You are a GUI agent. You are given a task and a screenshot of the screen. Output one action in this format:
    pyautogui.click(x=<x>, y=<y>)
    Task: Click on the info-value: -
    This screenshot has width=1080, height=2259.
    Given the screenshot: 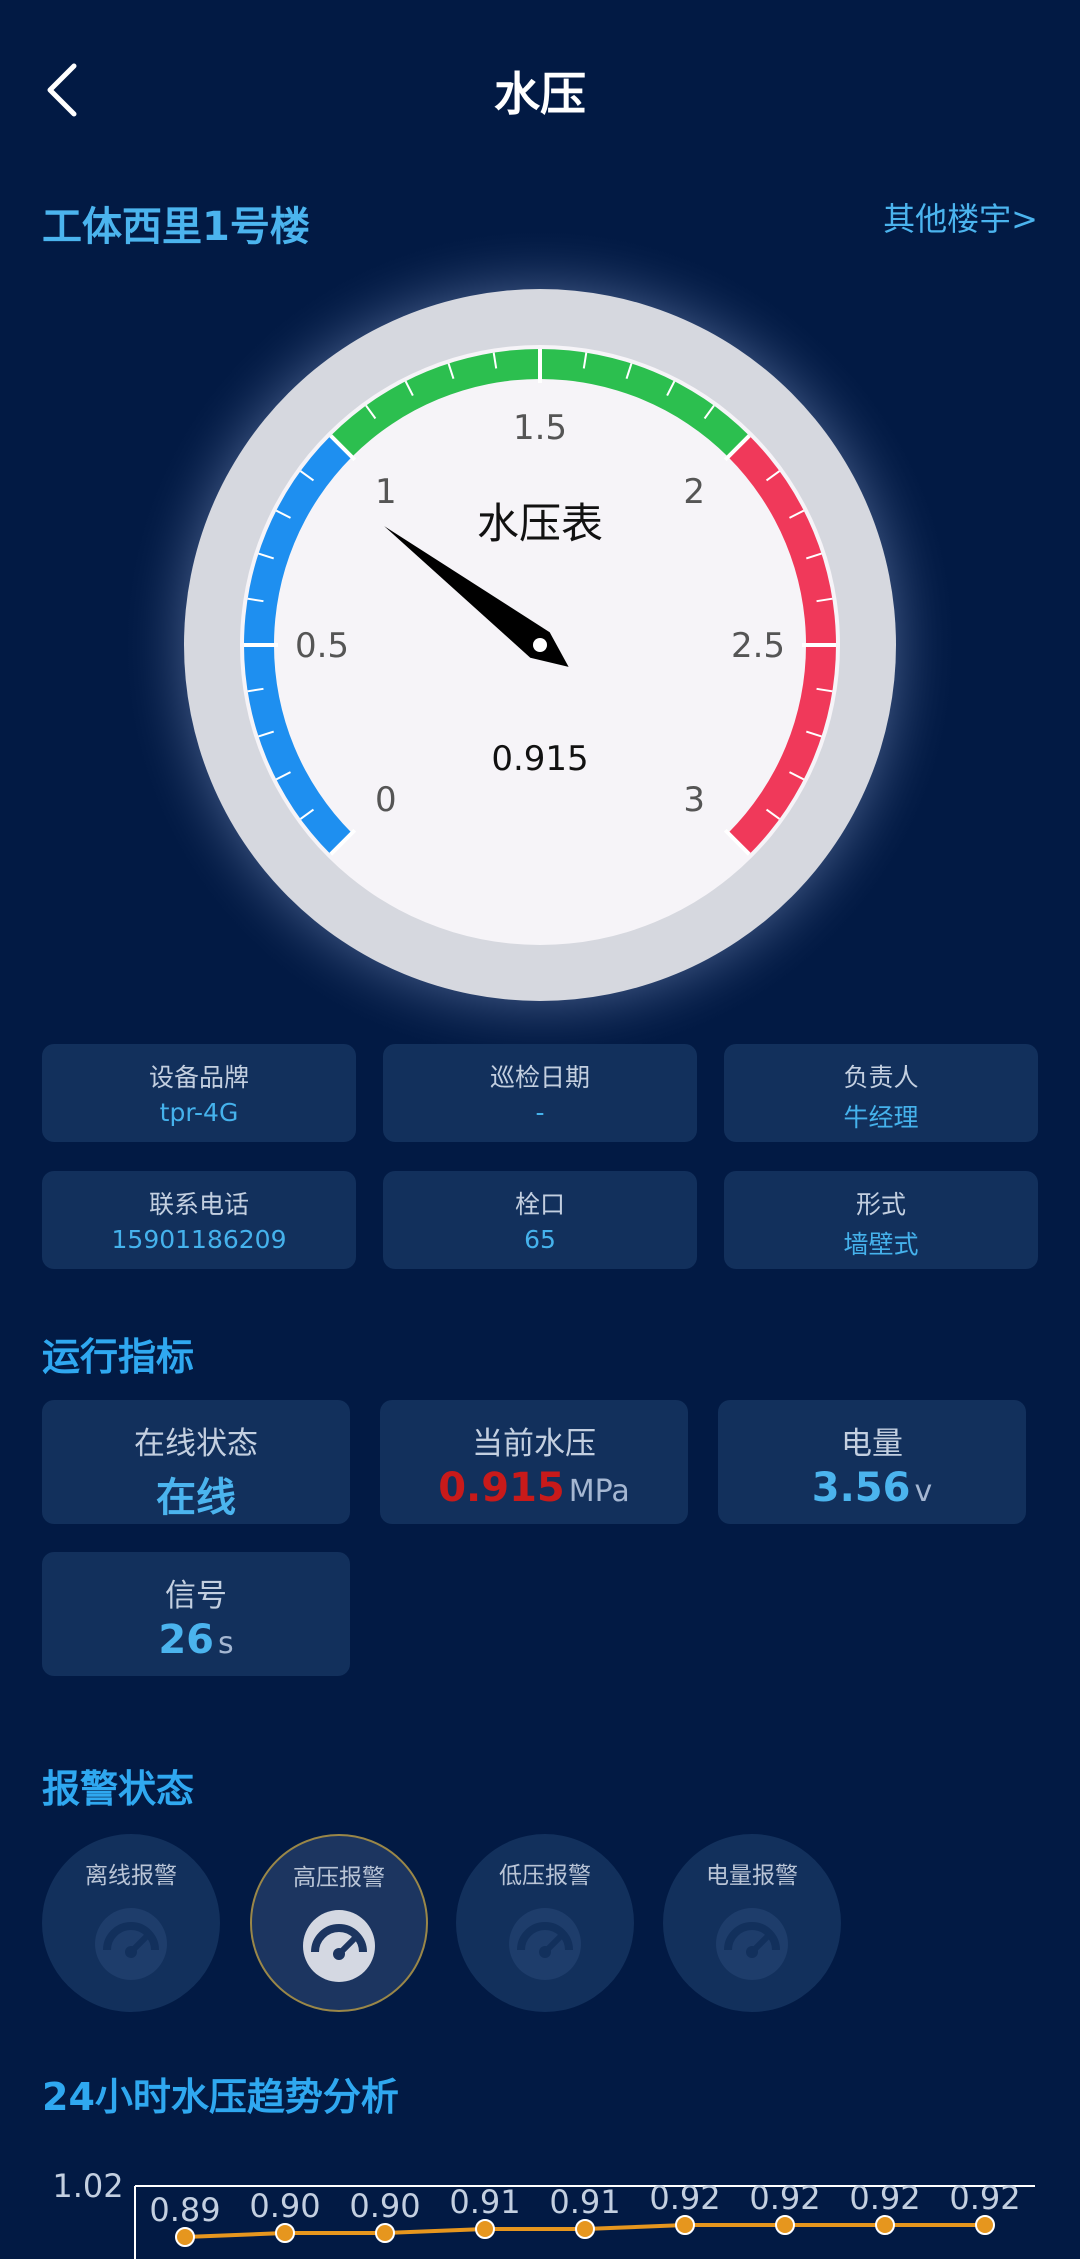 What is the action you would take?
    pyautogui.click(x=540, y=1112)
    